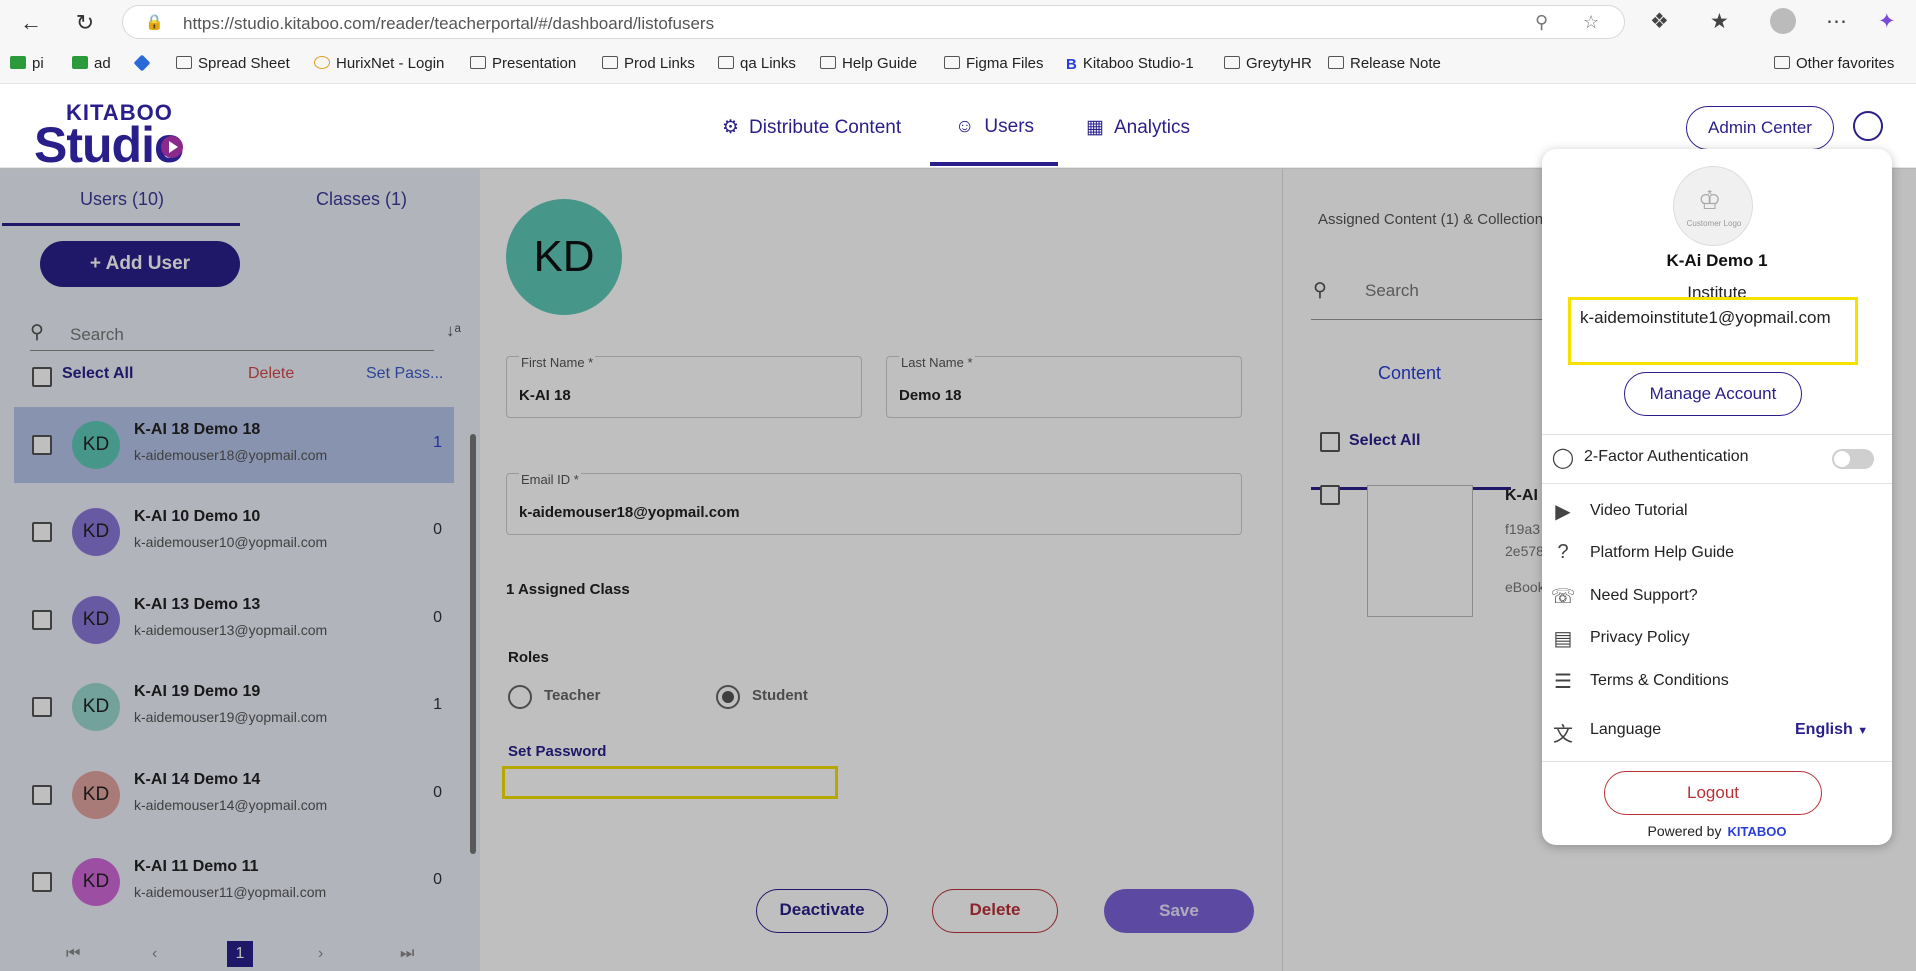  Describe the element at coordinates (1563, 512) in the screenshot. I see `video-icon: ▶` at that location.